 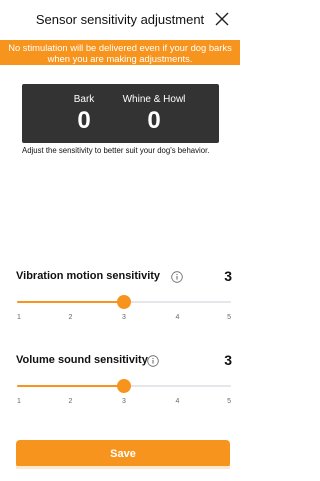 I want to click on whine-howl-value: 0, so click(x=154, y=120).